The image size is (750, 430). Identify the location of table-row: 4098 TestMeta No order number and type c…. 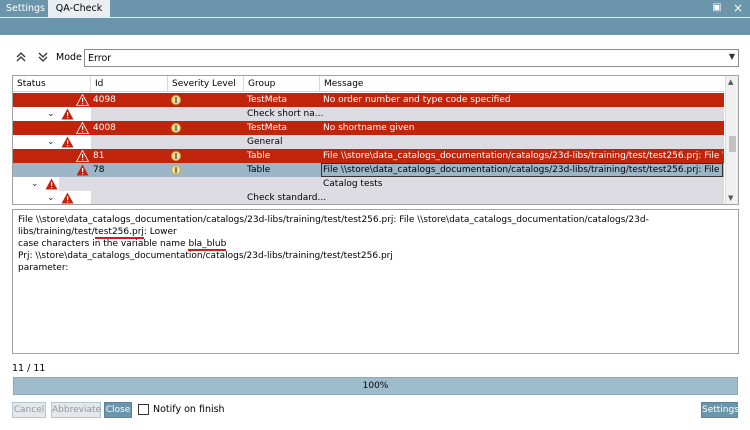
(368, 100).